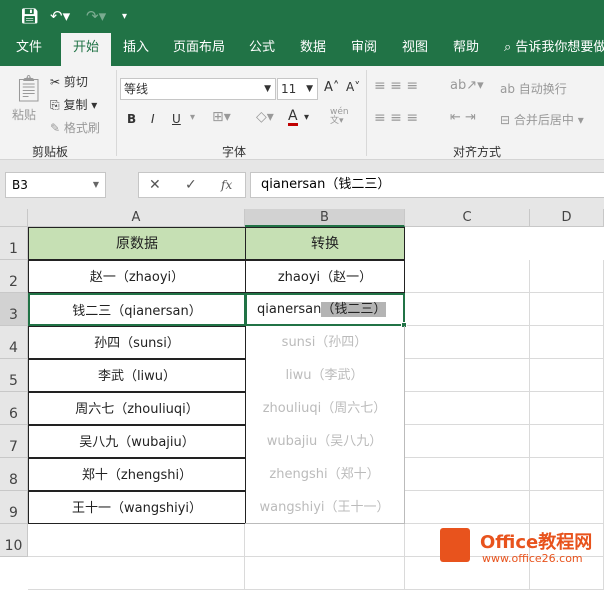 This screenshot has height=590, width=604. What do you see at coordinates (567, 218) in the screenshot?
I see `column-header-d: D` at bounding box center [567, 218].